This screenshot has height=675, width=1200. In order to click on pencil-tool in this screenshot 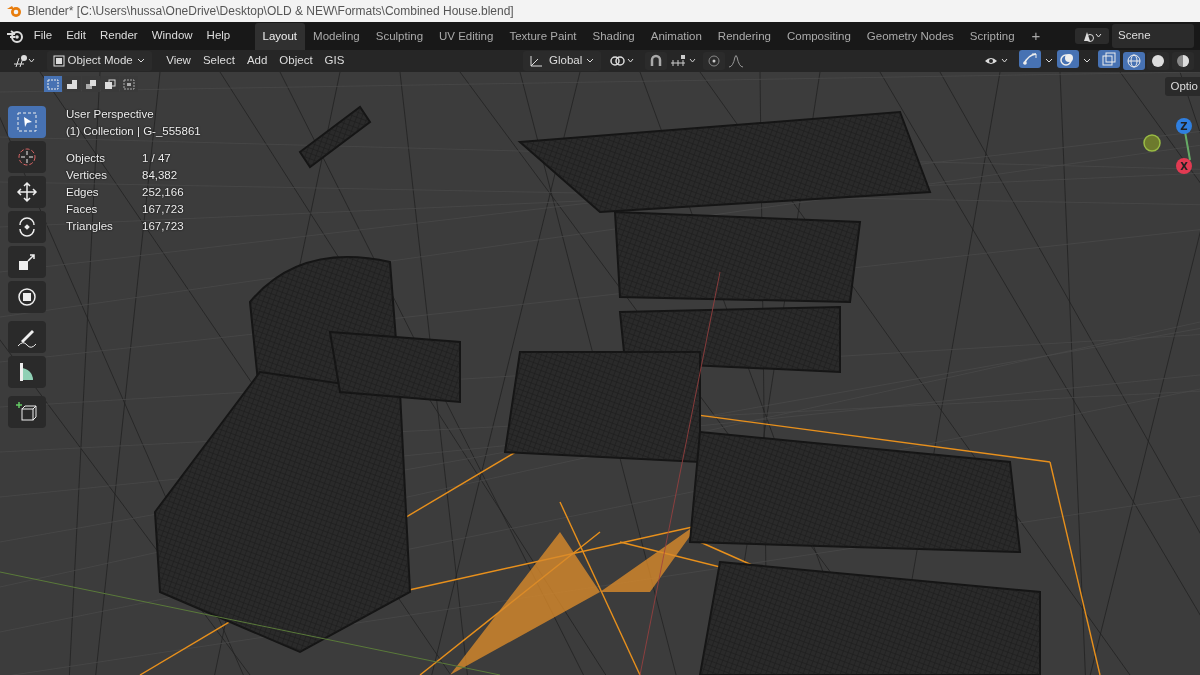, I will do `click(27, 337)`.